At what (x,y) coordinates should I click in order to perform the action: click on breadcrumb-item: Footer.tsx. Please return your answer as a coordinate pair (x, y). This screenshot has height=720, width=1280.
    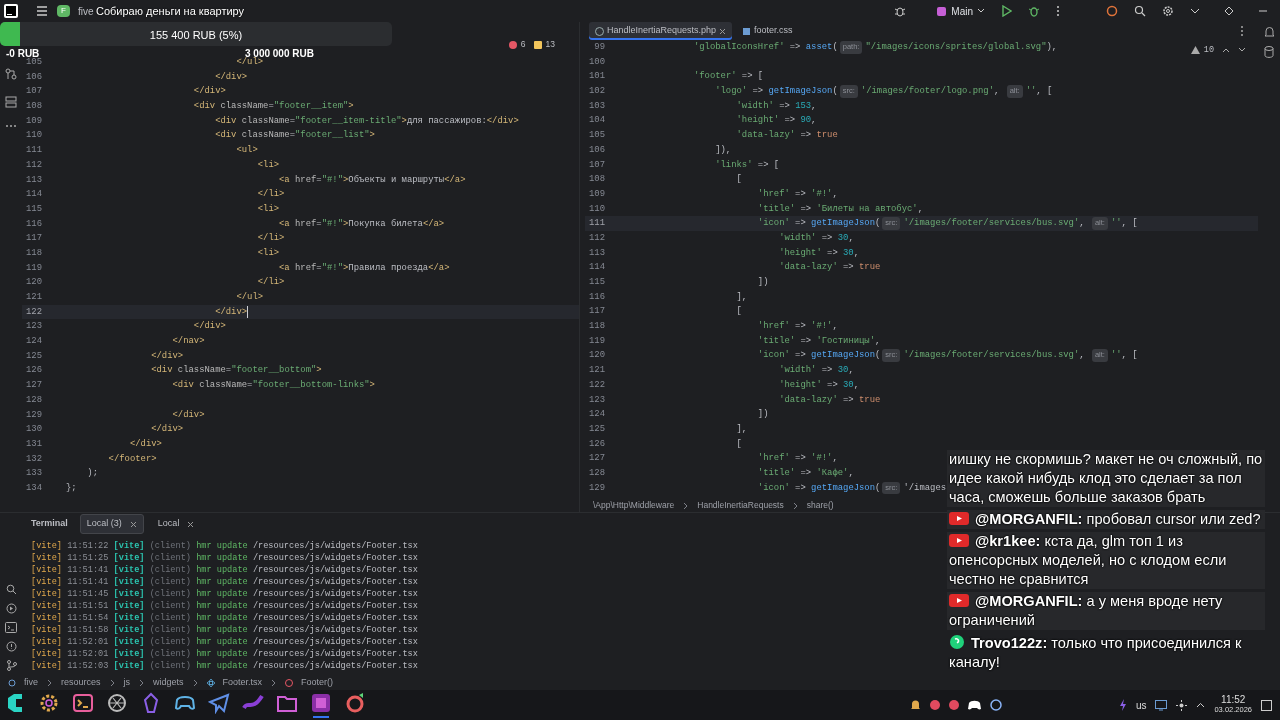
    Looking at the image, I should click on (242, 682).